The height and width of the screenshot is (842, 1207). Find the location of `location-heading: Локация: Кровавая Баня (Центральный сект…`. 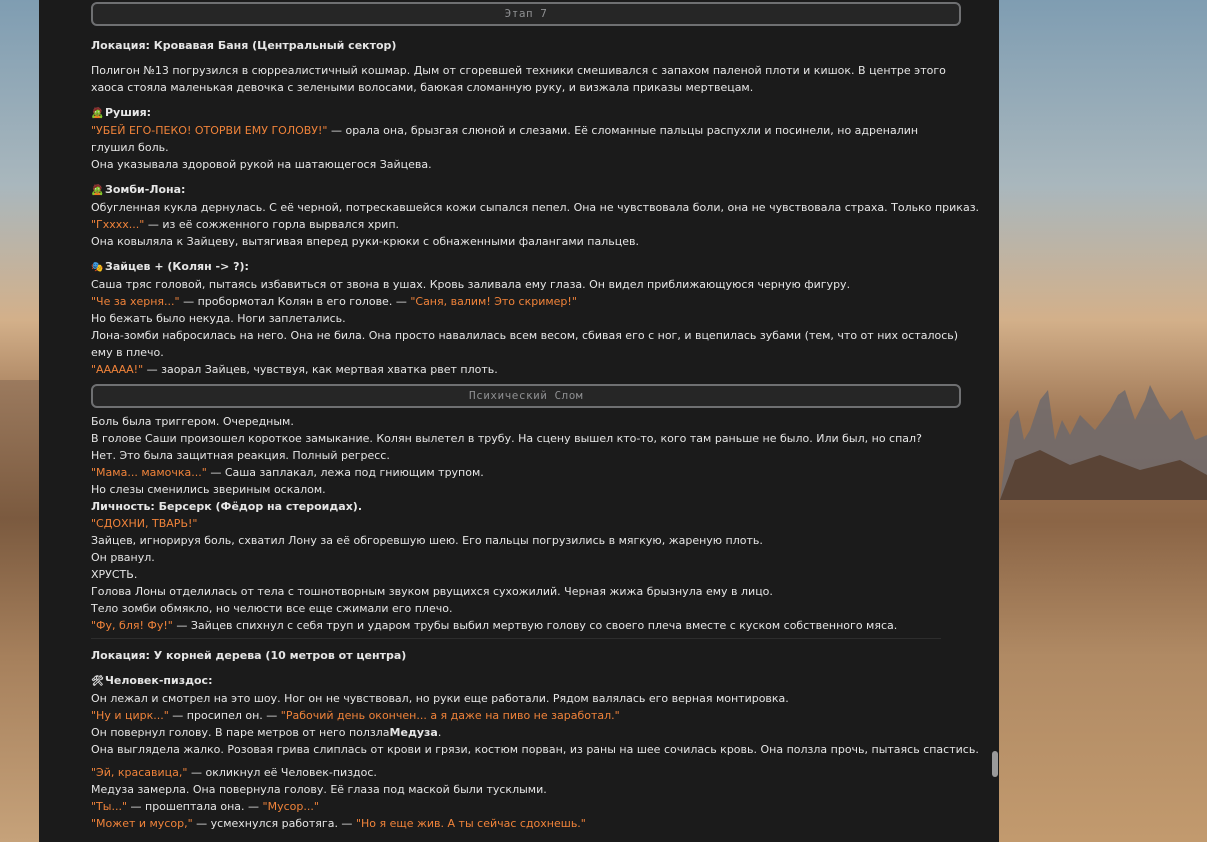

location-heading: Локация: Кровавая Баня (Центральный сект… is located at coordinates (244, 45).